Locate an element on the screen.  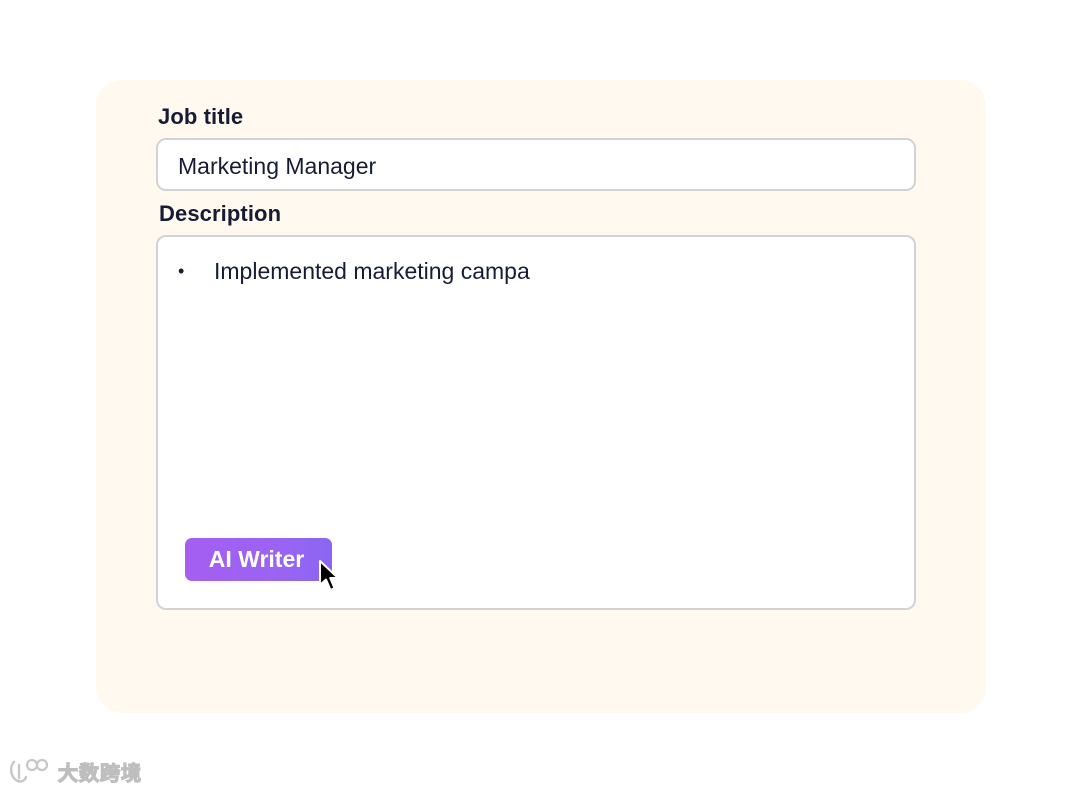
ai-writer-label: AI Writer is located at coordinates (256, 559).